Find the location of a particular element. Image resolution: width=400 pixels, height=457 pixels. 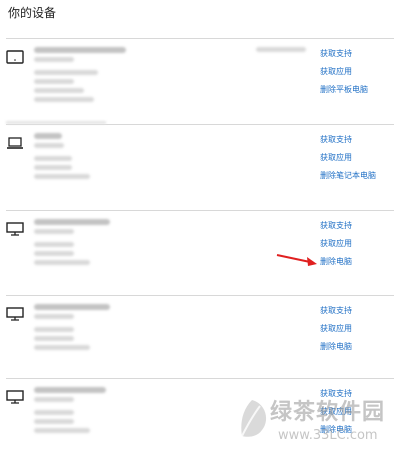

remove-tablet-link: 删除平板电脑 is located at coordinates (344, 90).